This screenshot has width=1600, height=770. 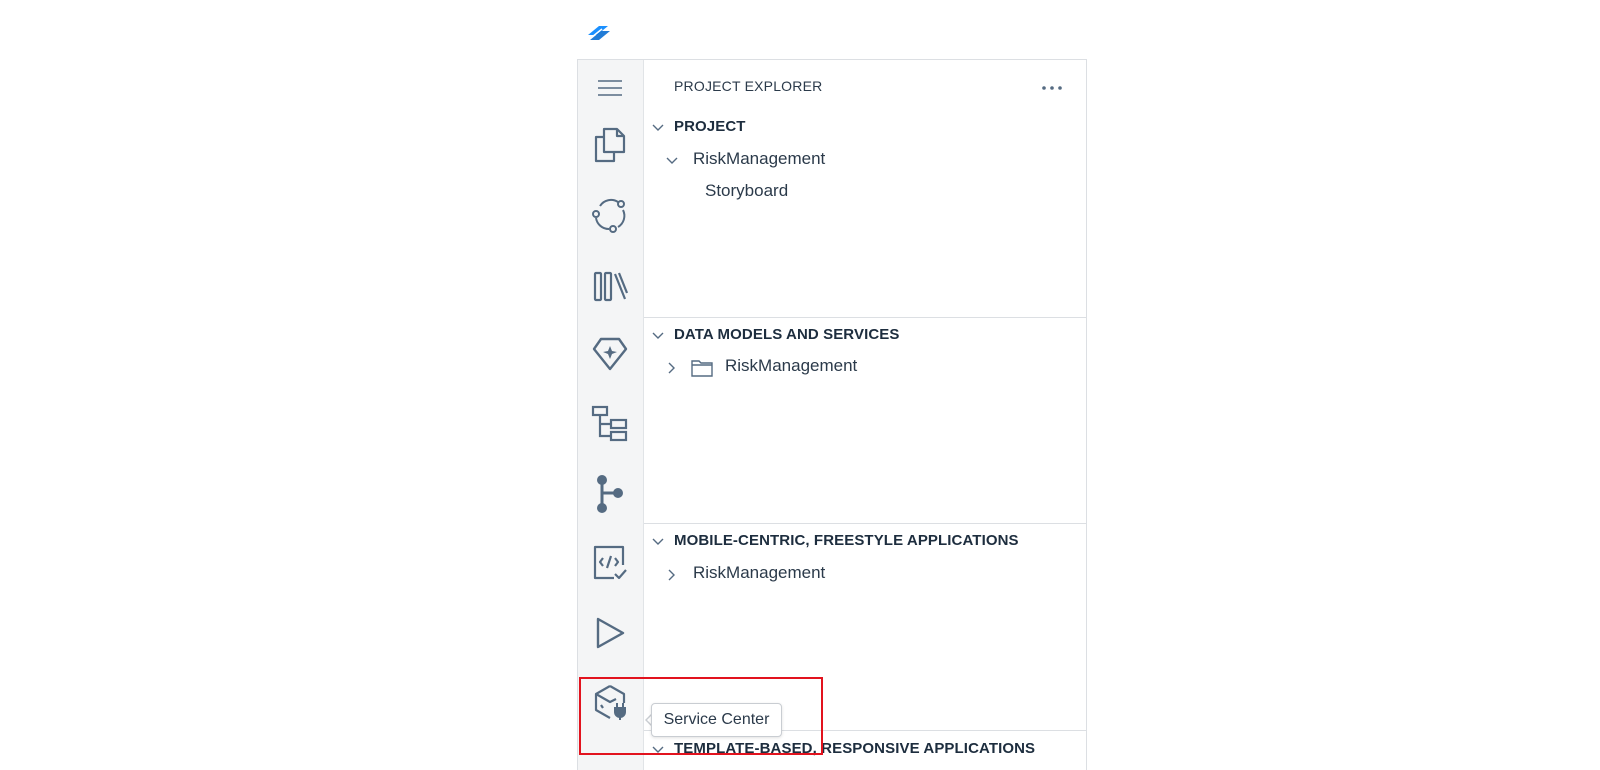 I want to click on library-icon, so click(x=610, y=286).